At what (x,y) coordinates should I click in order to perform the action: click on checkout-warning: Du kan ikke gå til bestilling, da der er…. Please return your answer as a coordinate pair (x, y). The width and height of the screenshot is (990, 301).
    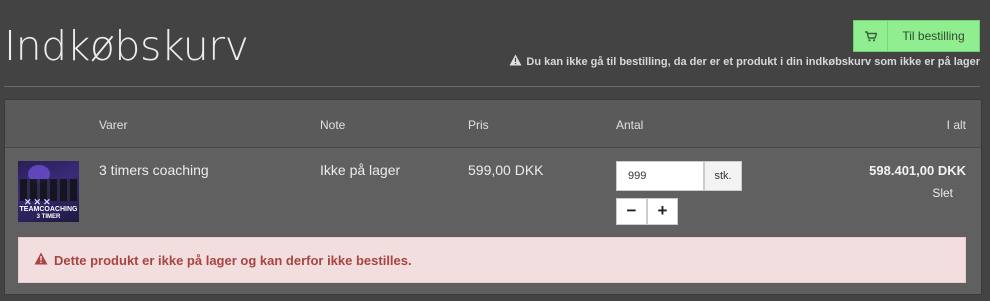
    Looking at the image, I should click on (744, 61).